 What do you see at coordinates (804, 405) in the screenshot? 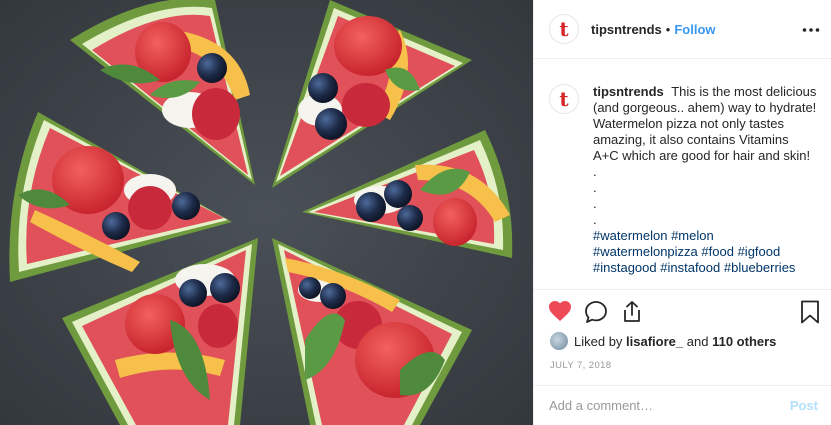
I see `post-comment-button: Post` at bounding box center [804, 405].